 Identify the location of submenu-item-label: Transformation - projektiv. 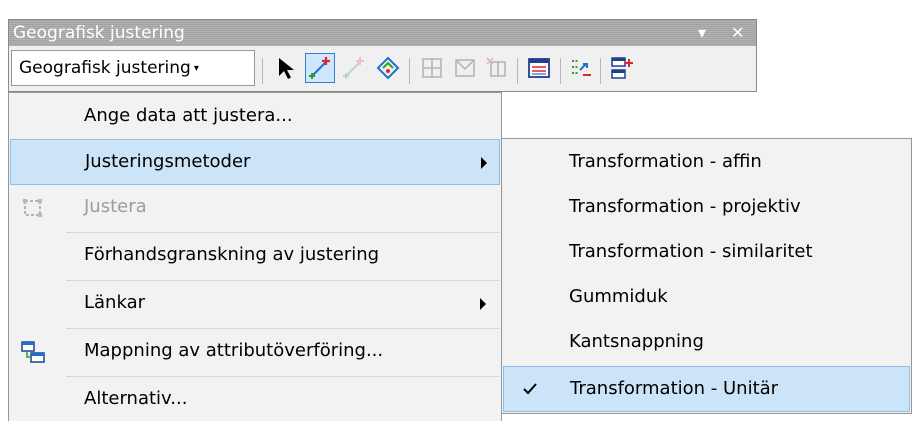
(685, 206).